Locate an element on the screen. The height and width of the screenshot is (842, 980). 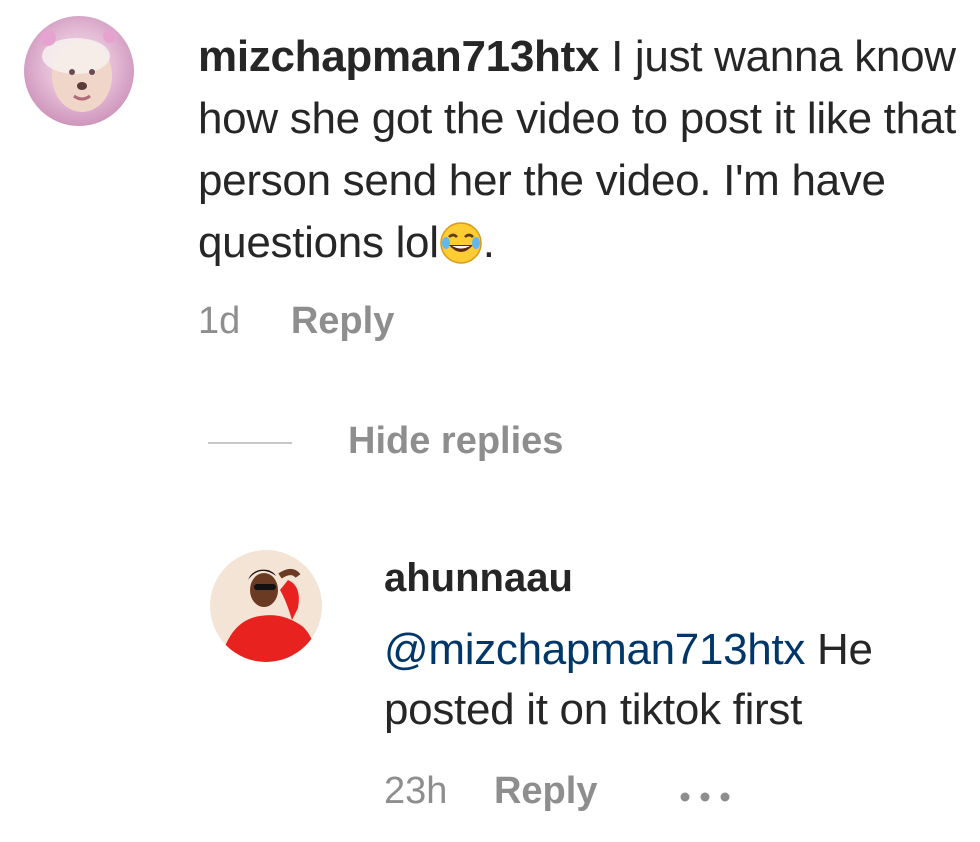
hide-replies-button: Hide replies is located at coordinates (455, 441).